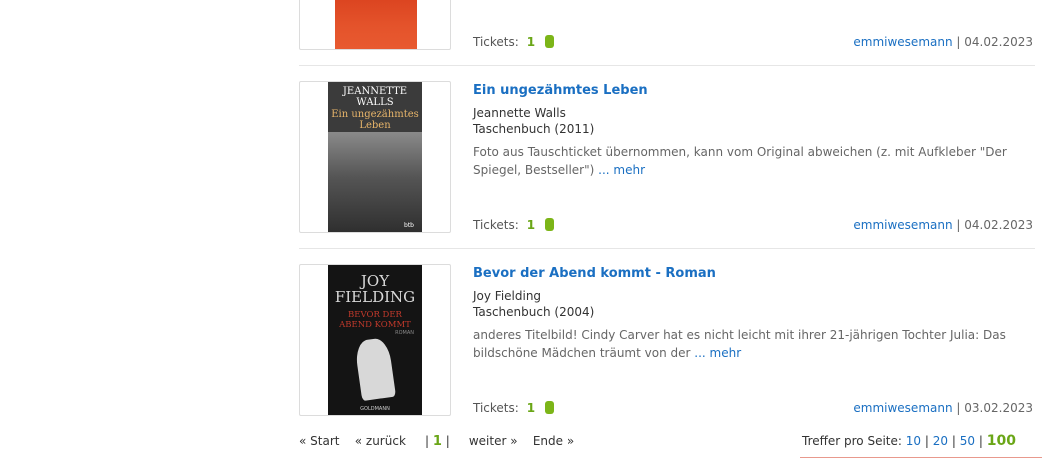 This screenshot has width=1048, height=465. I want to click on per-page-option-10: 10, so click(913, 441).